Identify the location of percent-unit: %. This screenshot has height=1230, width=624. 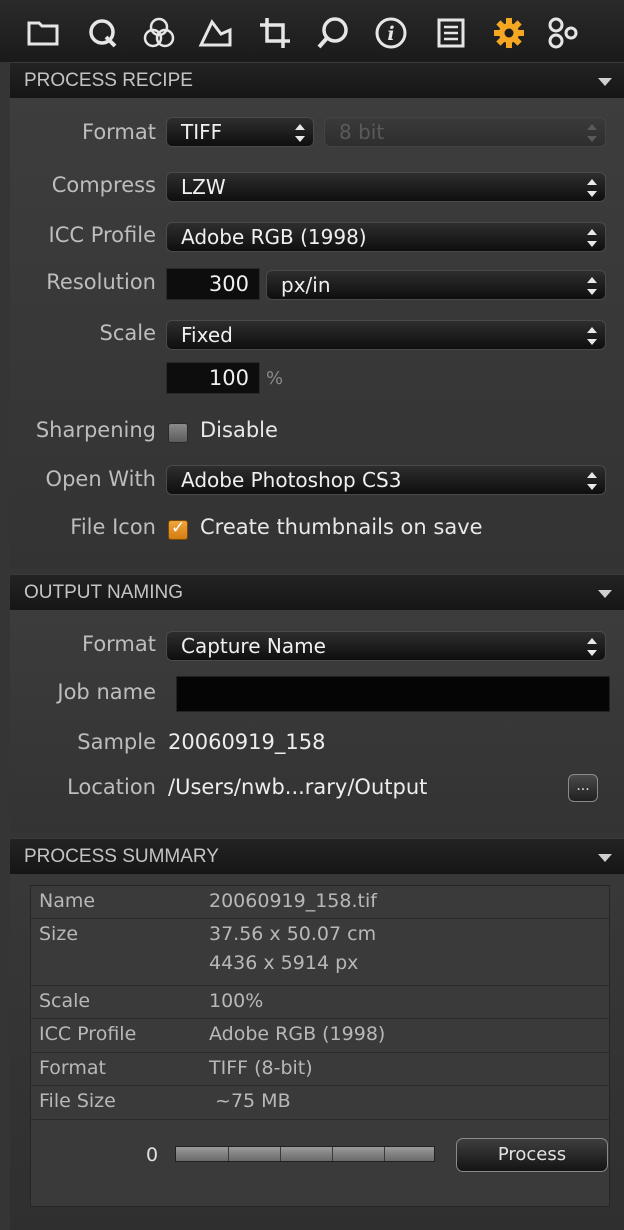
(275, 378).